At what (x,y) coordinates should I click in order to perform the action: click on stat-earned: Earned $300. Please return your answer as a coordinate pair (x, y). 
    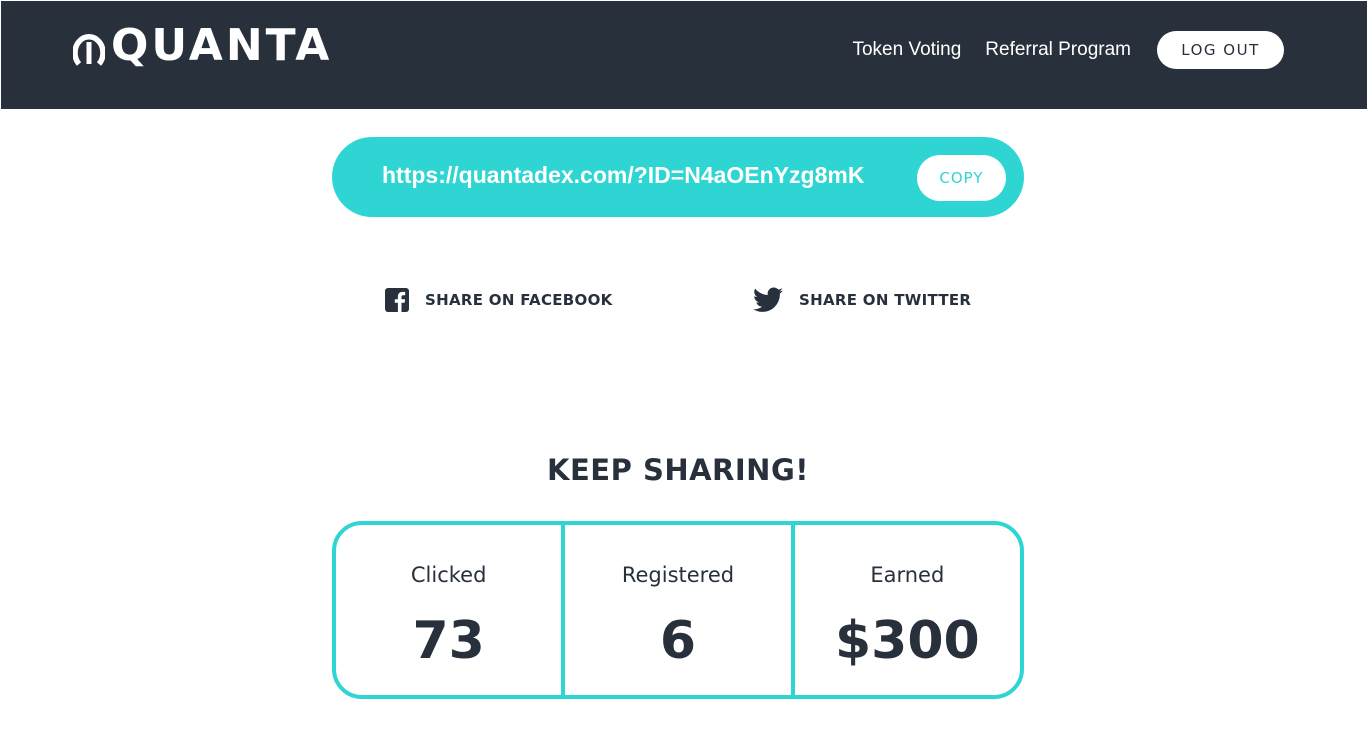
    Looking at the image, I should click on (905, 610).